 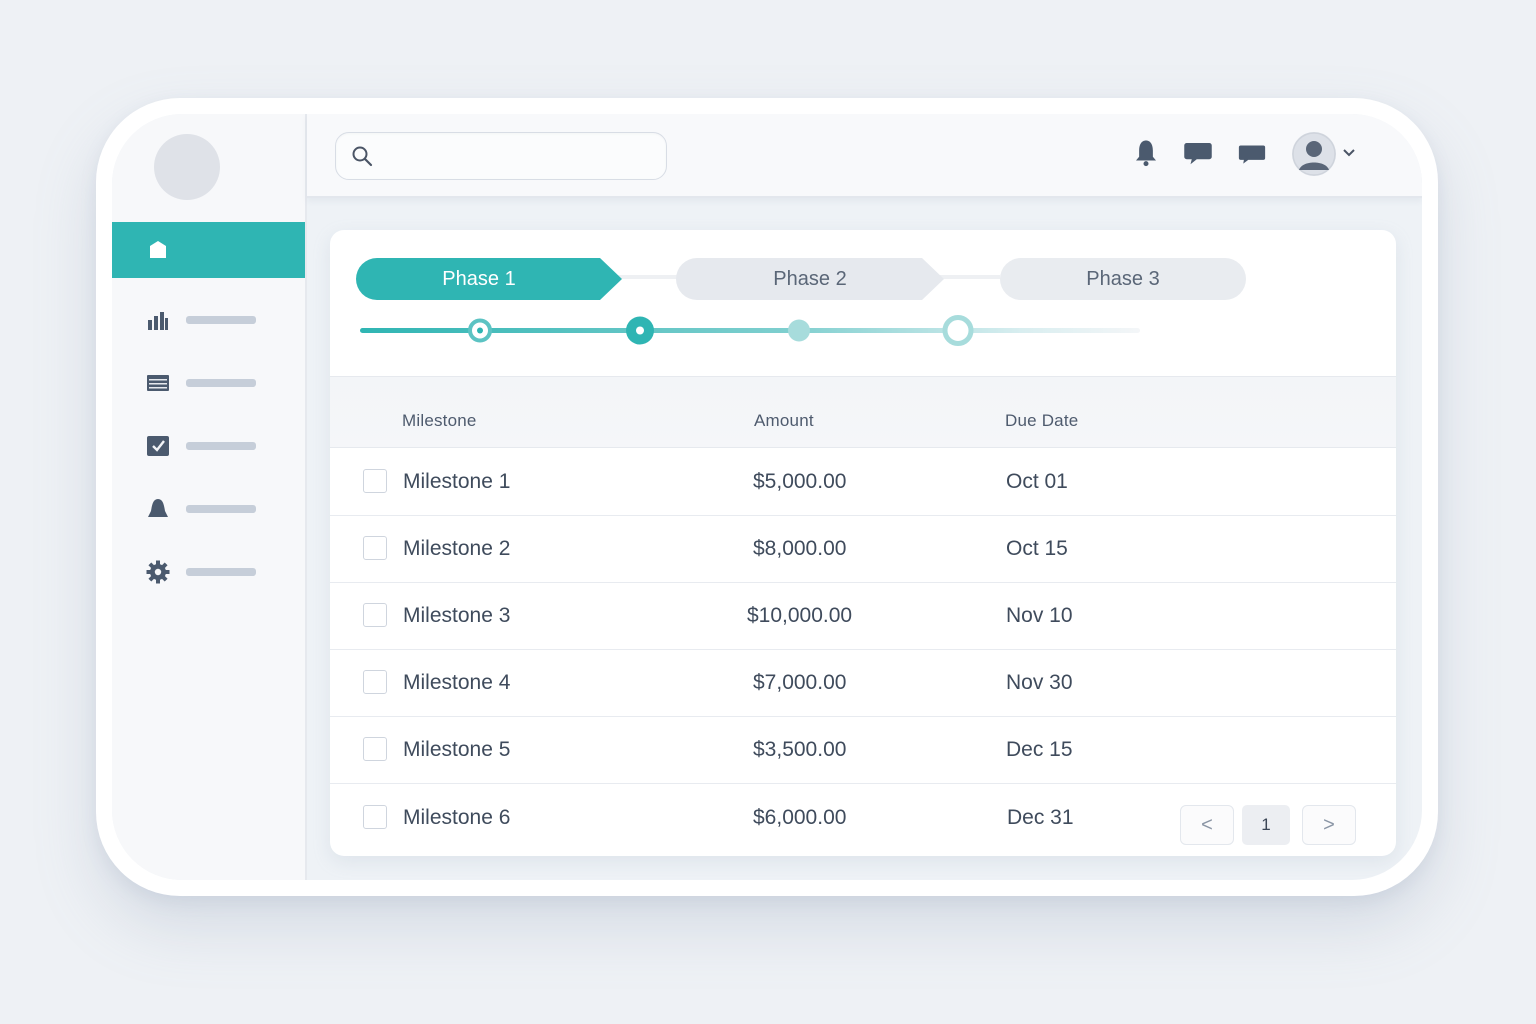 I want to click on sidebar-item-analytics, so click(x=208, y=320).